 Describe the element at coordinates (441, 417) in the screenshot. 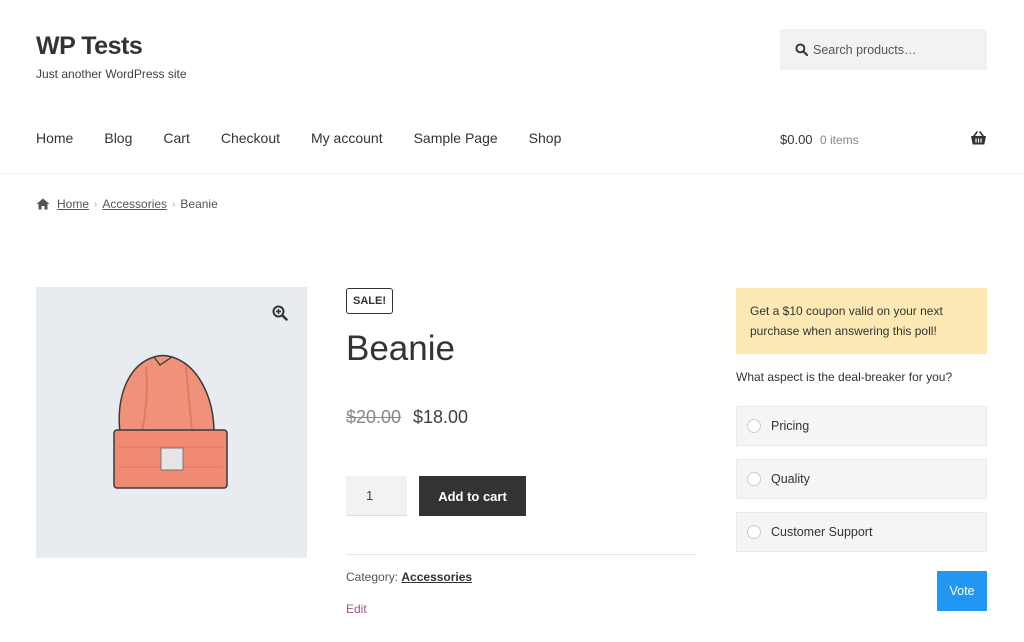

I see `price-sale: $18.00` at that location.